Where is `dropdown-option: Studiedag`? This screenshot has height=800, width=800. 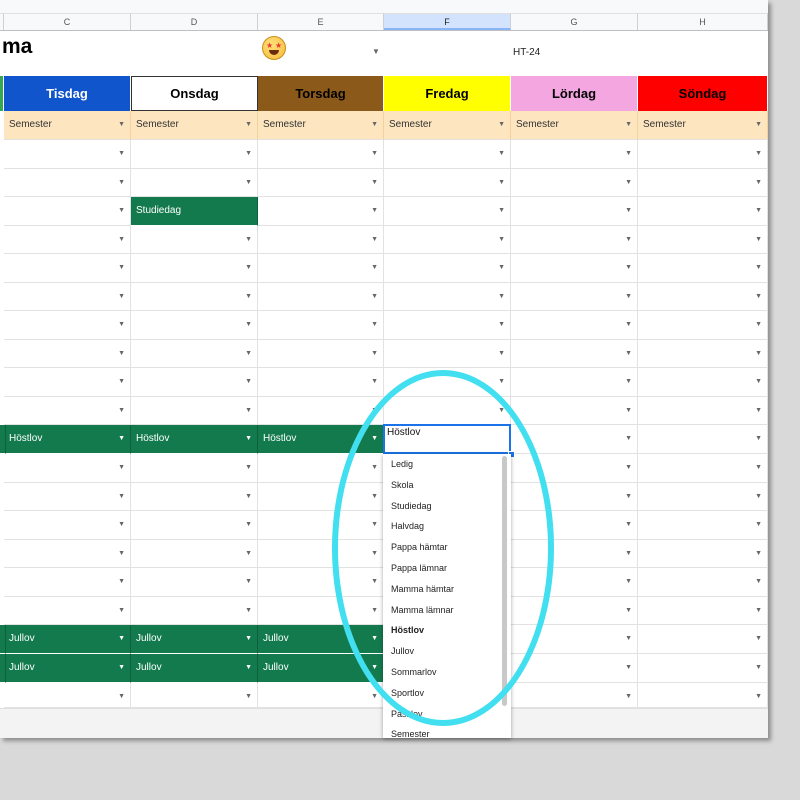 dropdown-option: Studiedag is located at coordinates (411, 506).